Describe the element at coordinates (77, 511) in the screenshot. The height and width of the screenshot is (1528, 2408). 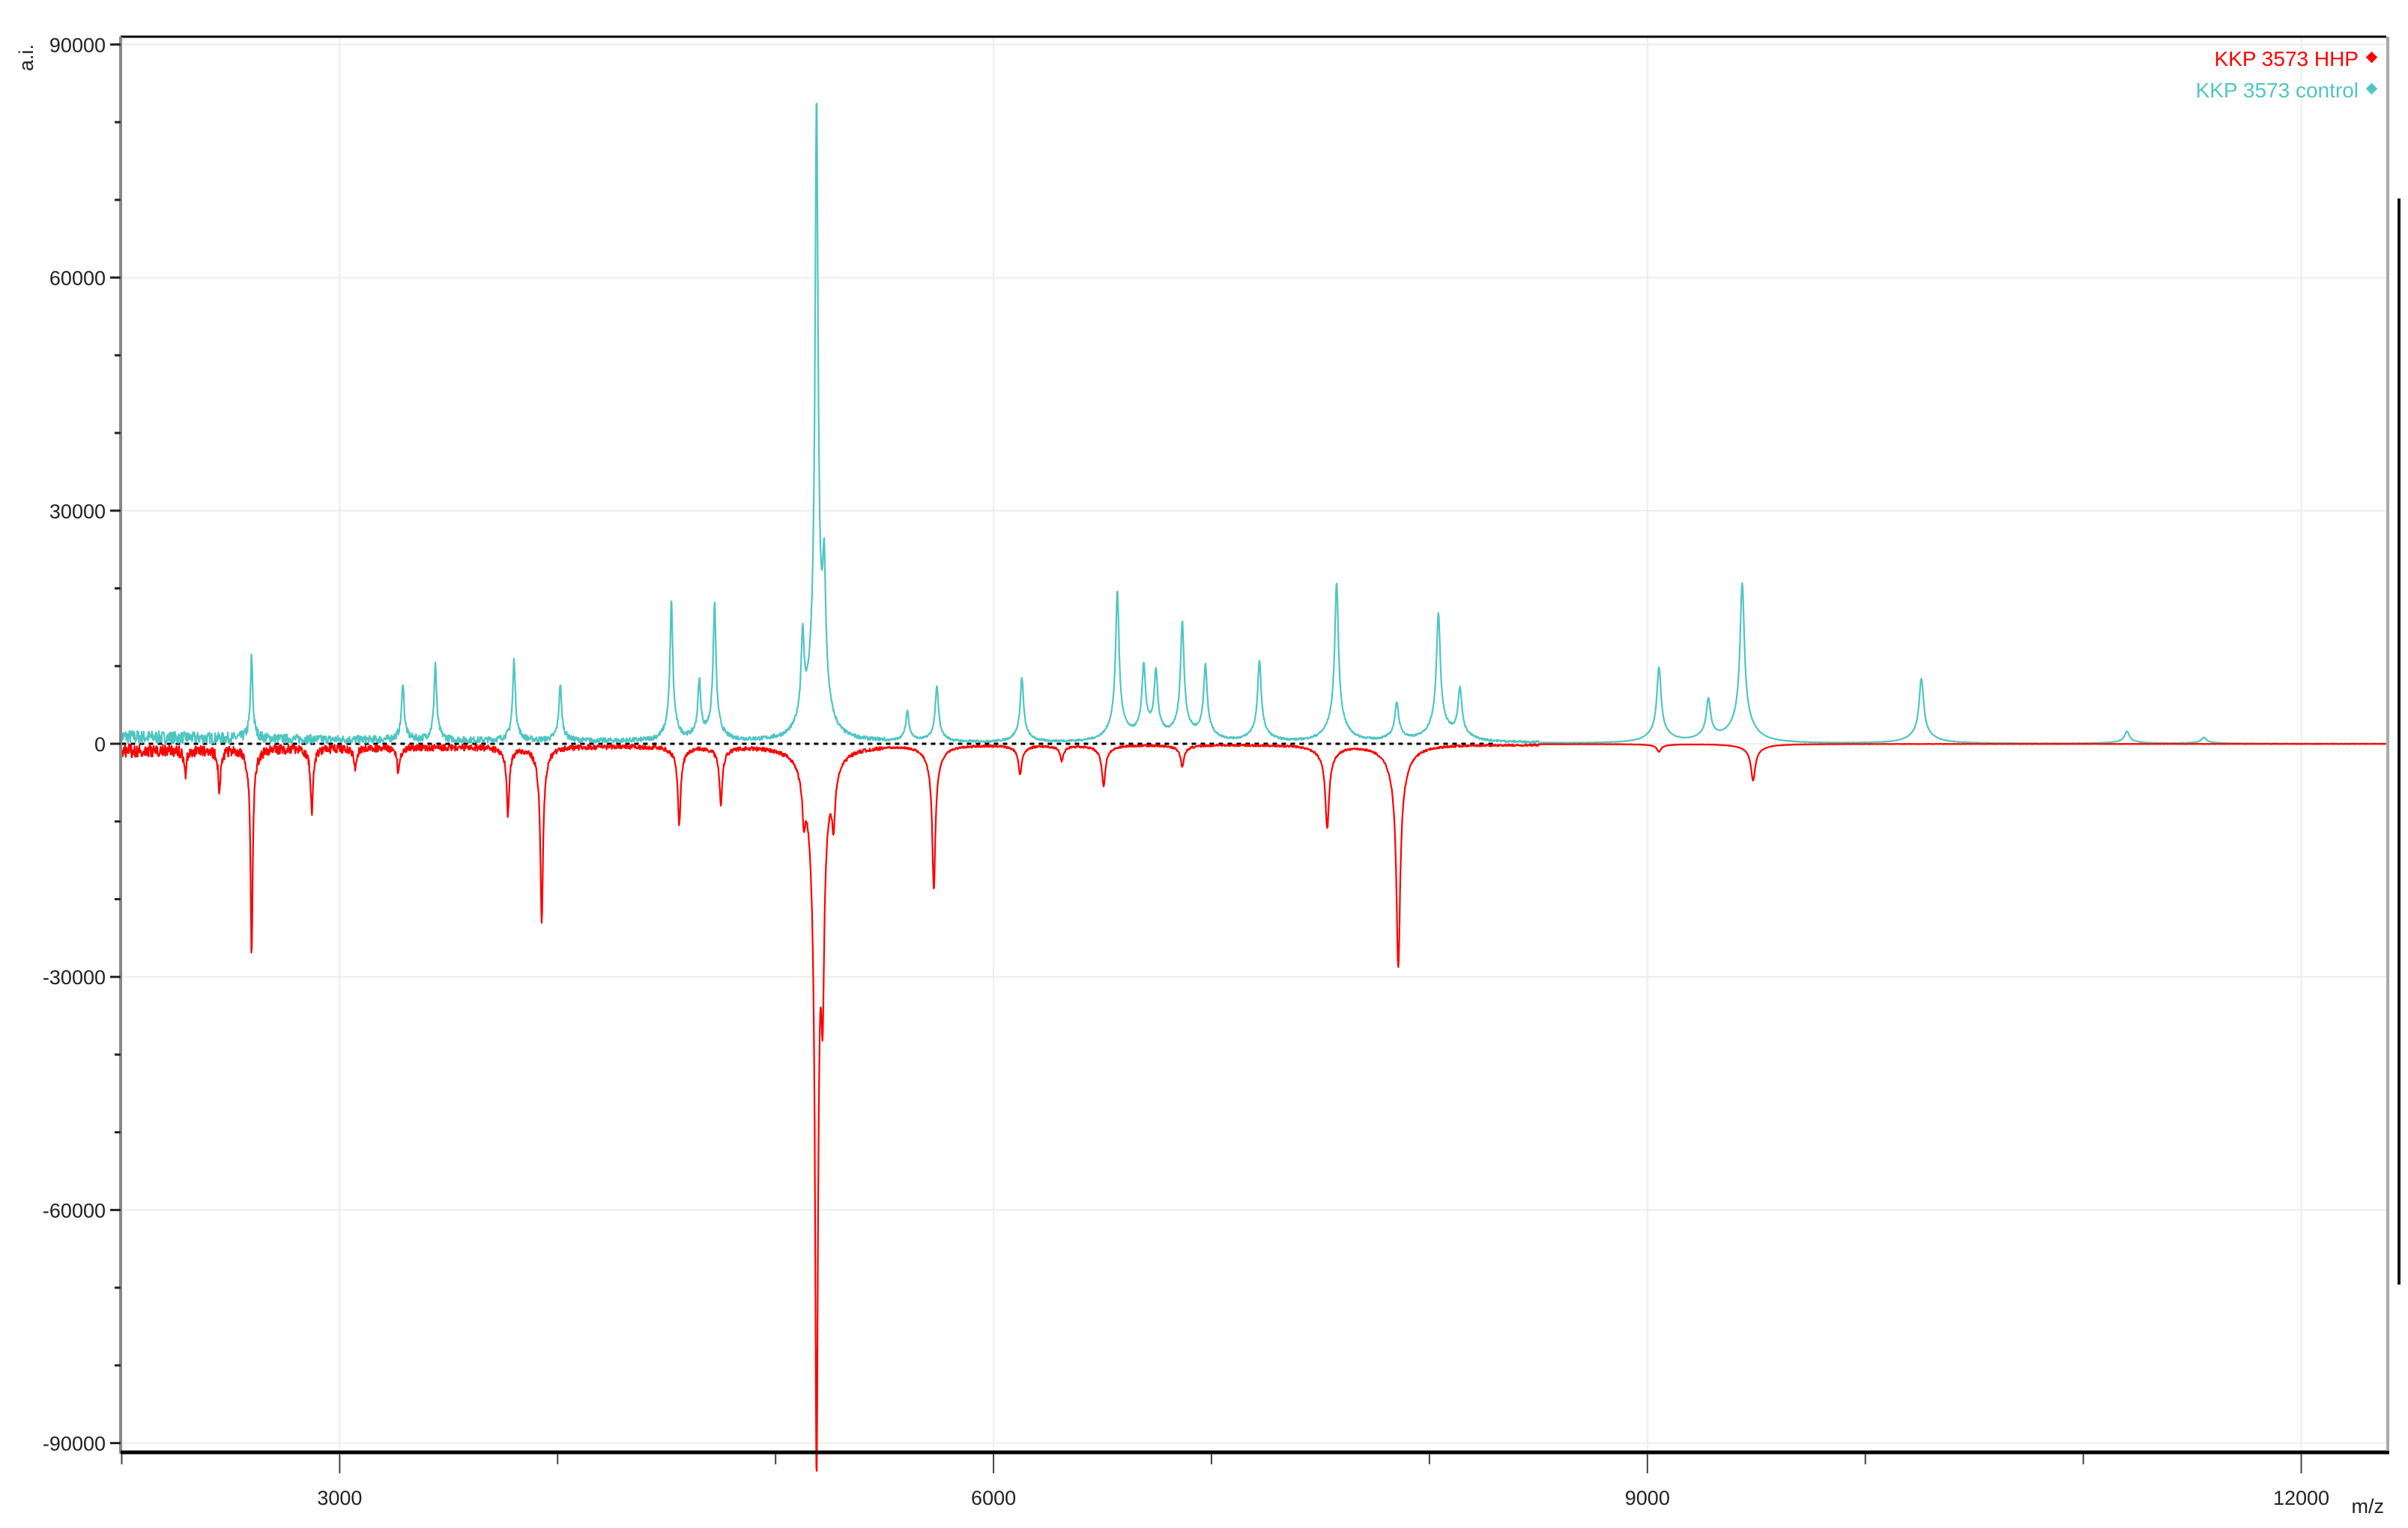
I see `y-tick-label: 30000` at that location.